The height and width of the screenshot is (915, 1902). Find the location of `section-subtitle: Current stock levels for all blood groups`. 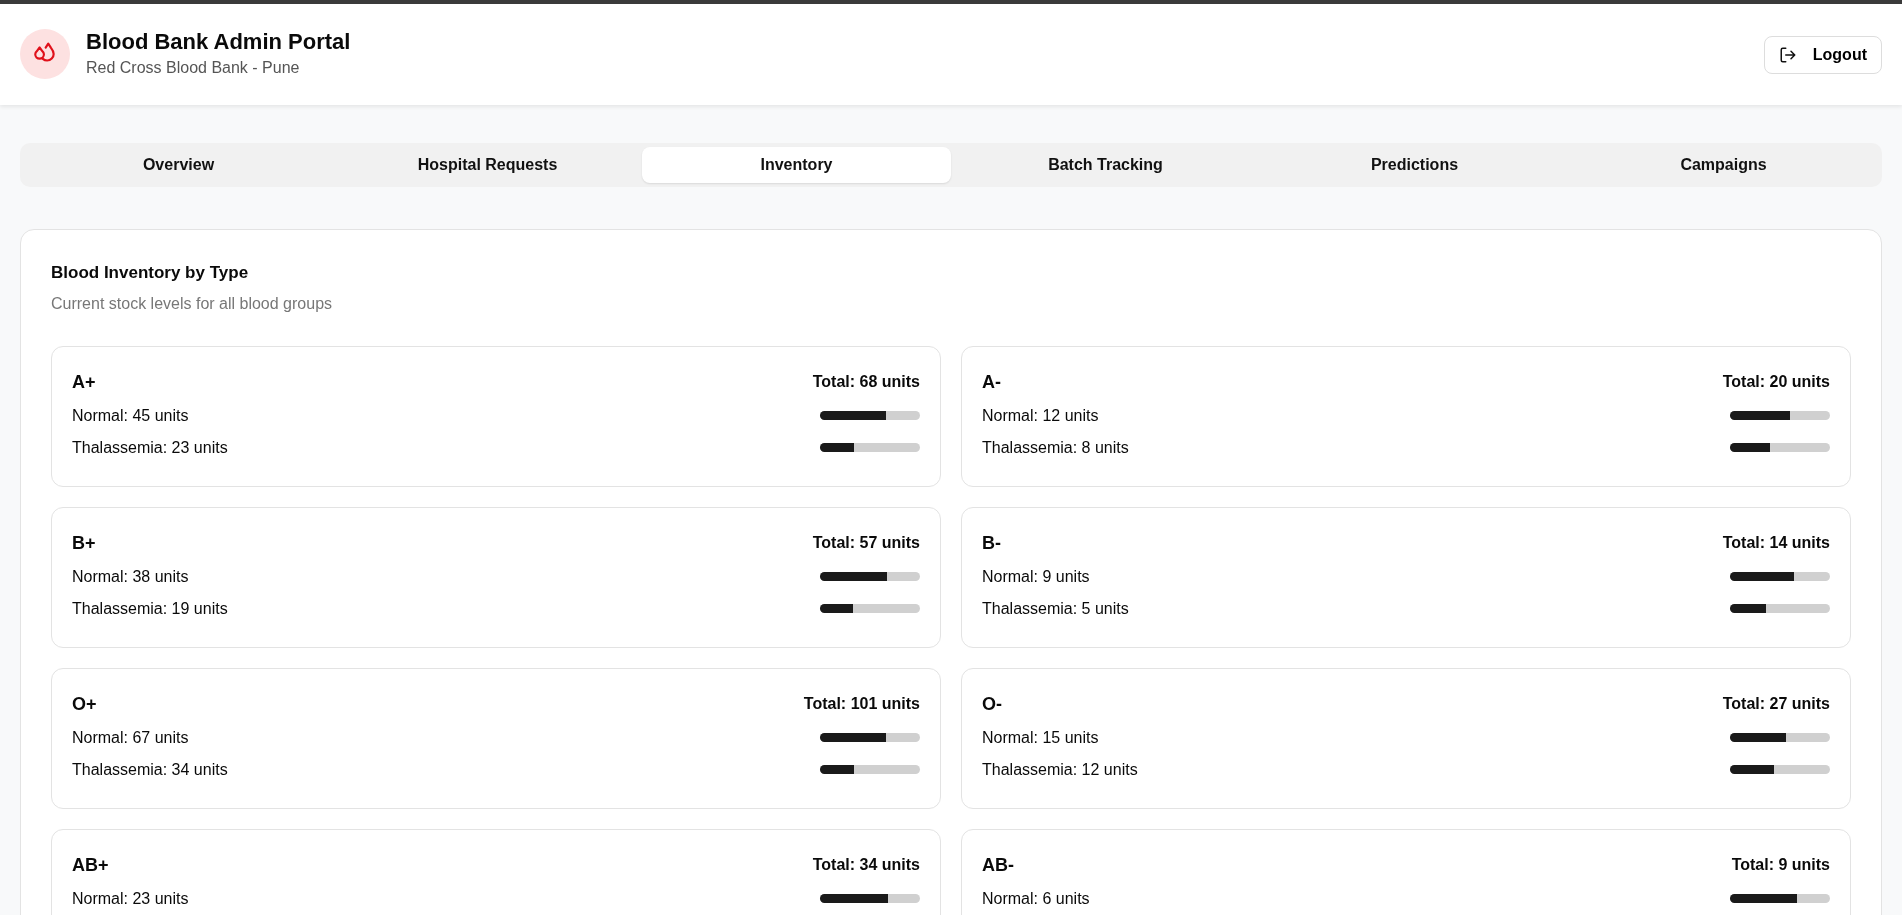

section-subtitle: Current stock levels for all blood groups is located at coordinates (192, 303).